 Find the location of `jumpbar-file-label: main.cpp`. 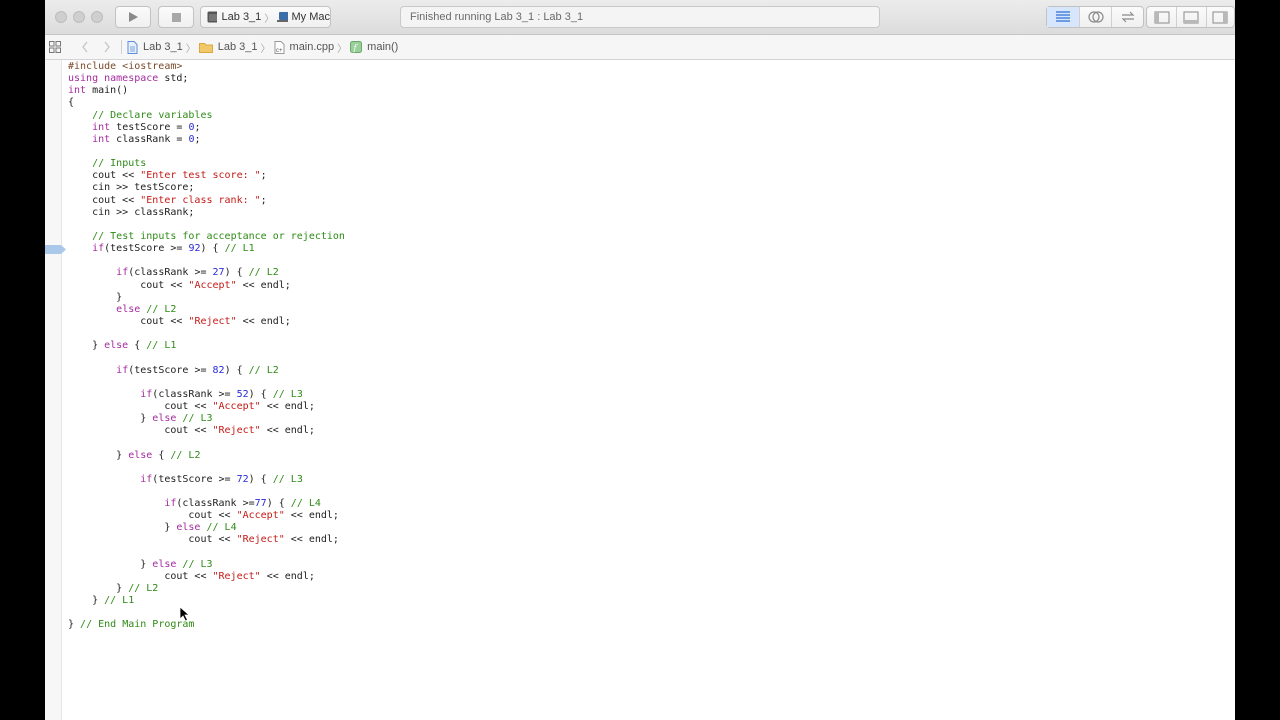

jumpbar-file-label: main.cpp is located at coordinates (312, 47).